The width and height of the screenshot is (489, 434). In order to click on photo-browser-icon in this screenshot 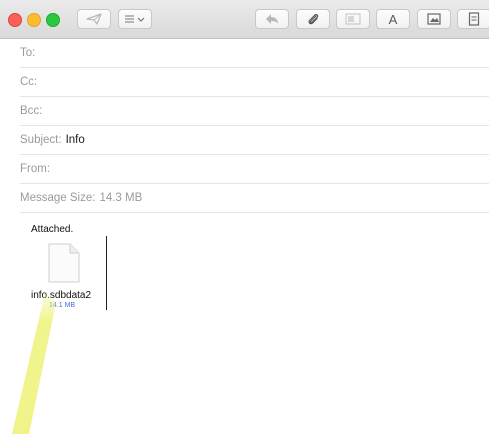, I will do `click(434, 19)`.